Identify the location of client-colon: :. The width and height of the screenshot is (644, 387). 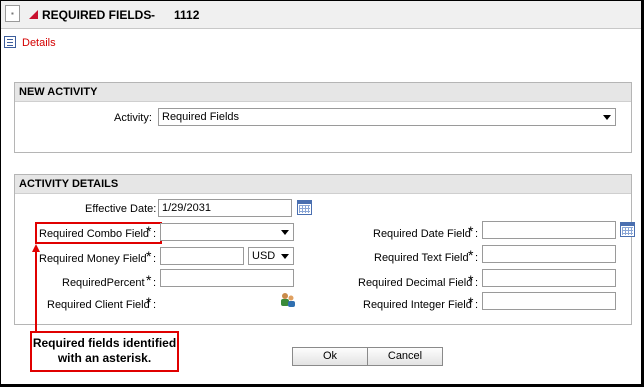
(155, 305).